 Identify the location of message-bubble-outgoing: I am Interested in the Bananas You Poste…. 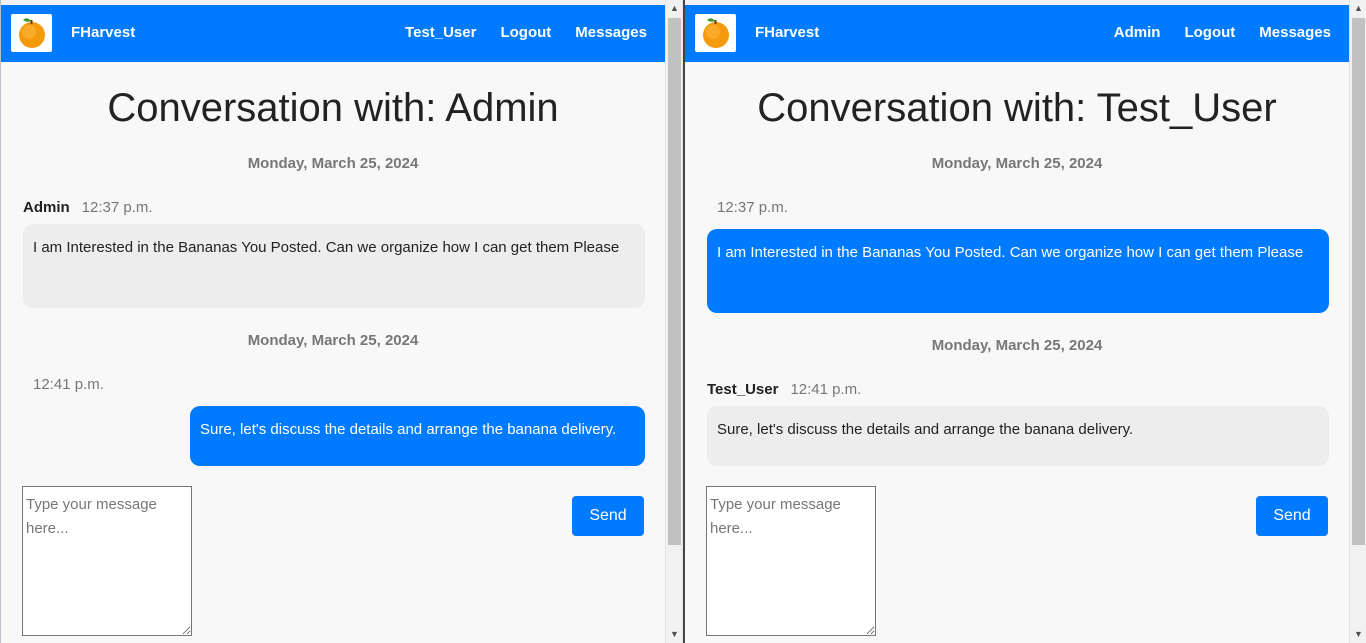
(1018, 271).